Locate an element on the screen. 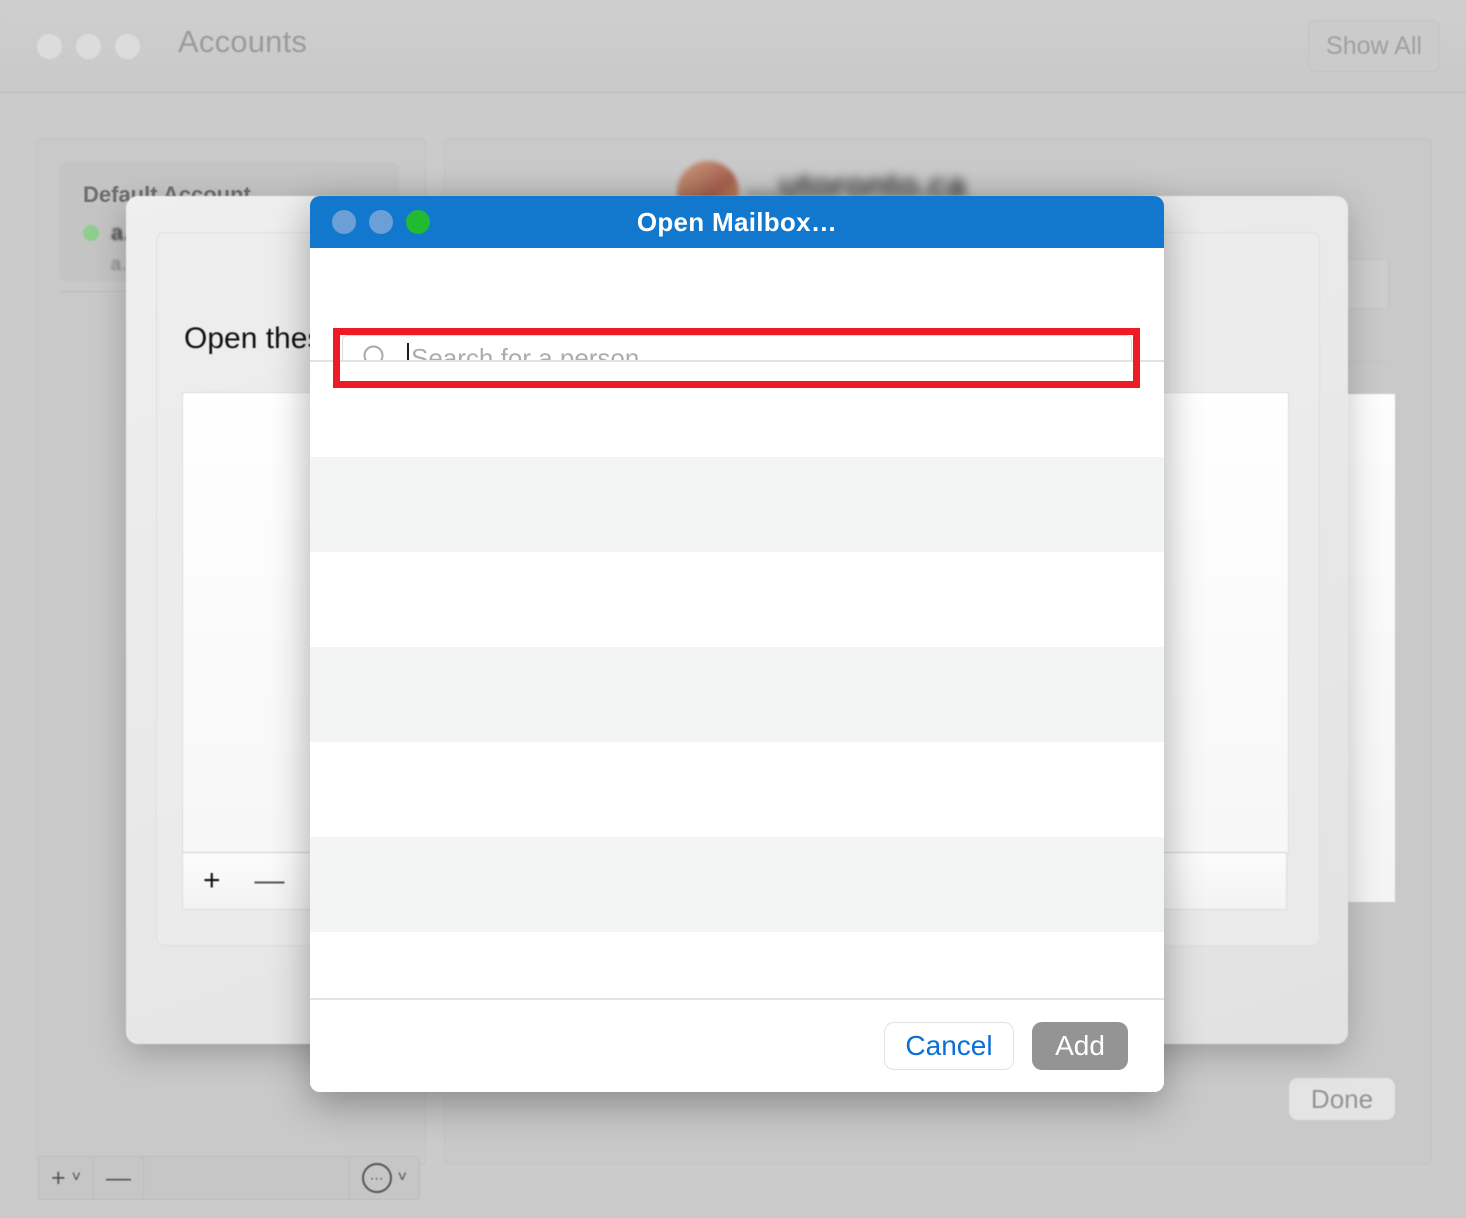 This screenshot has width=1466, height=1218. done-button: Done is located at coordinates (1342, 1099).